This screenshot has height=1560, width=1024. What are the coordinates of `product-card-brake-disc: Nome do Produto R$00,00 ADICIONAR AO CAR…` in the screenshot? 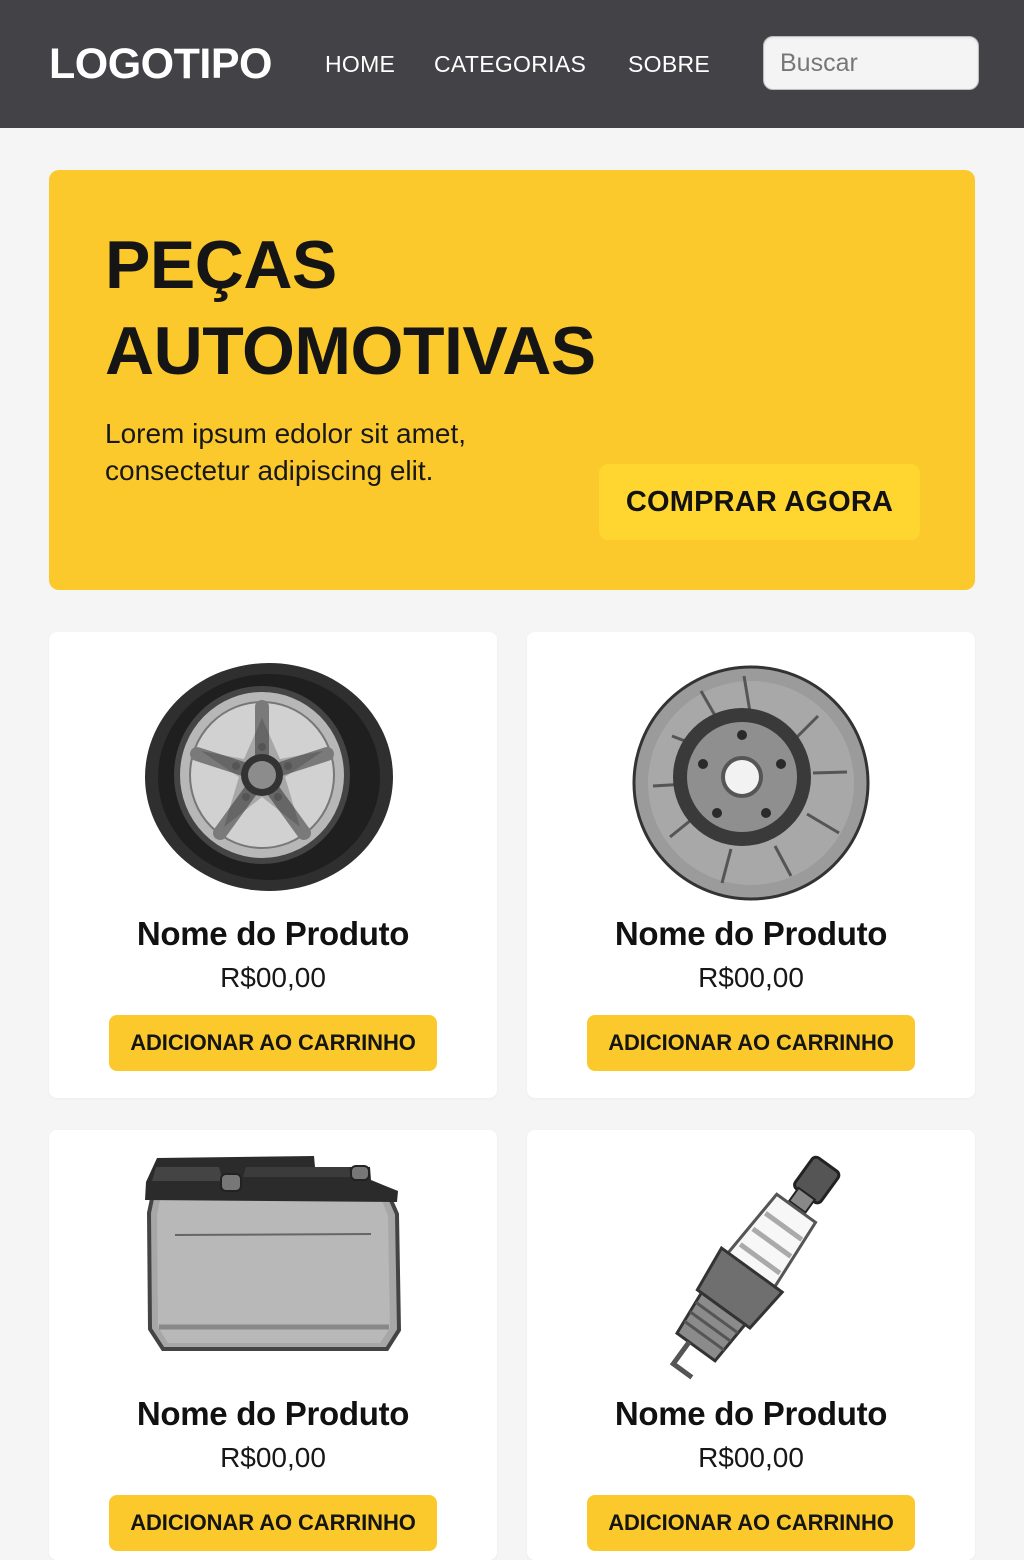 It's located at (751, 865).